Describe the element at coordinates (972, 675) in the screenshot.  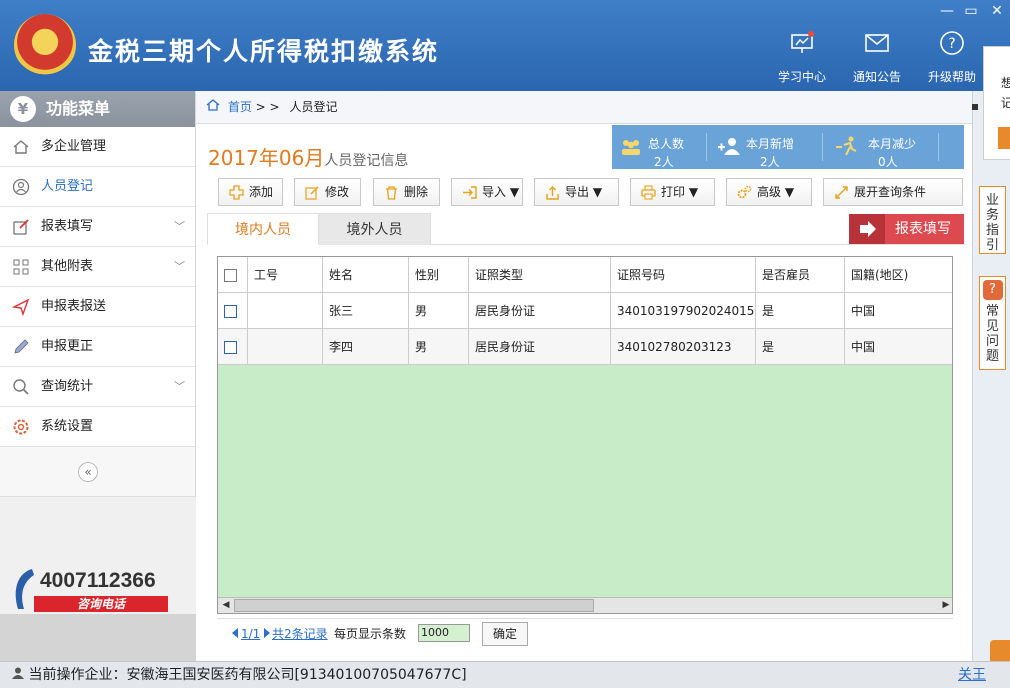
I see `close-link: 关王` at that location.